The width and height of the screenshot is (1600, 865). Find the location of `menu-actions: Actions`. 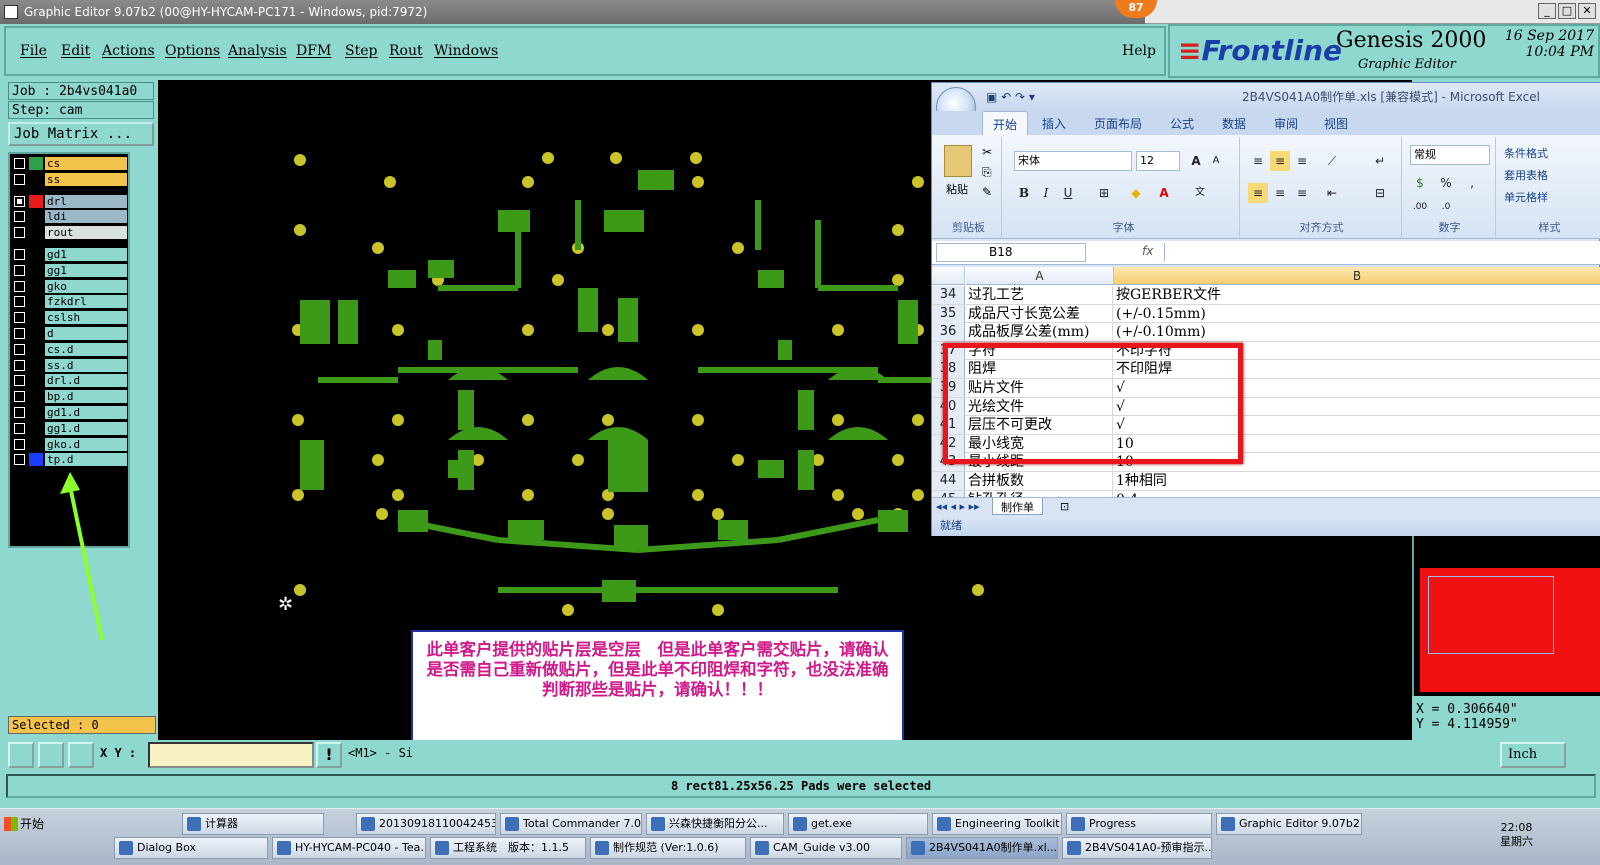

menu-actions: Actions is located at coordinates (128, 51).